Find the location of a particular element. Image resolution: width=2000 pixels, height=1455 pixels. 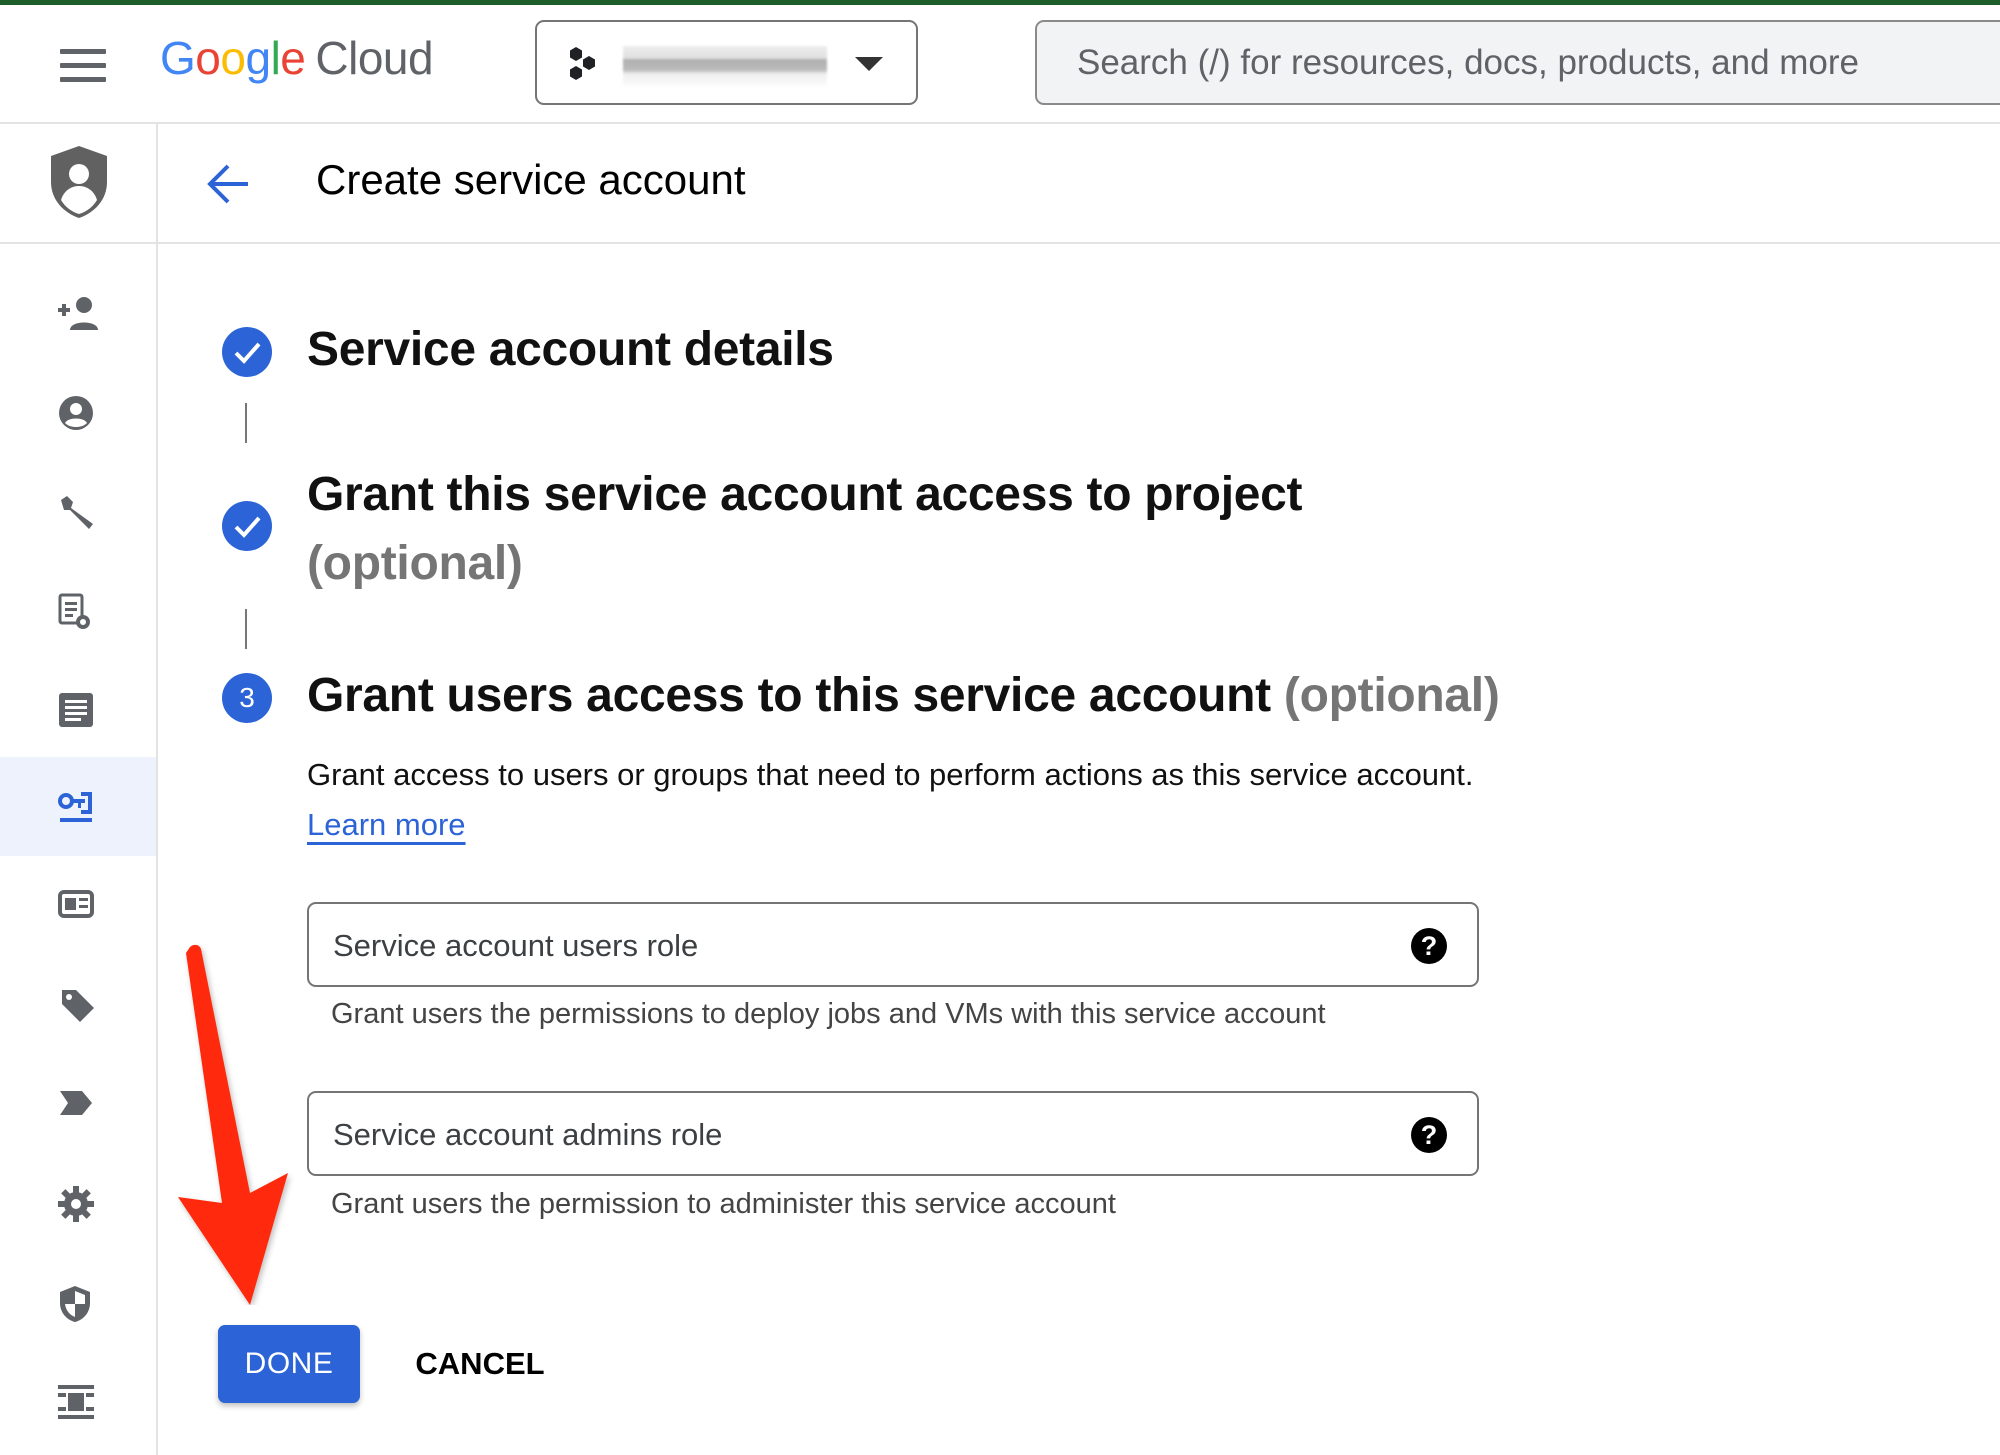

sidebar-item-account is located at coordinates (78, 412).